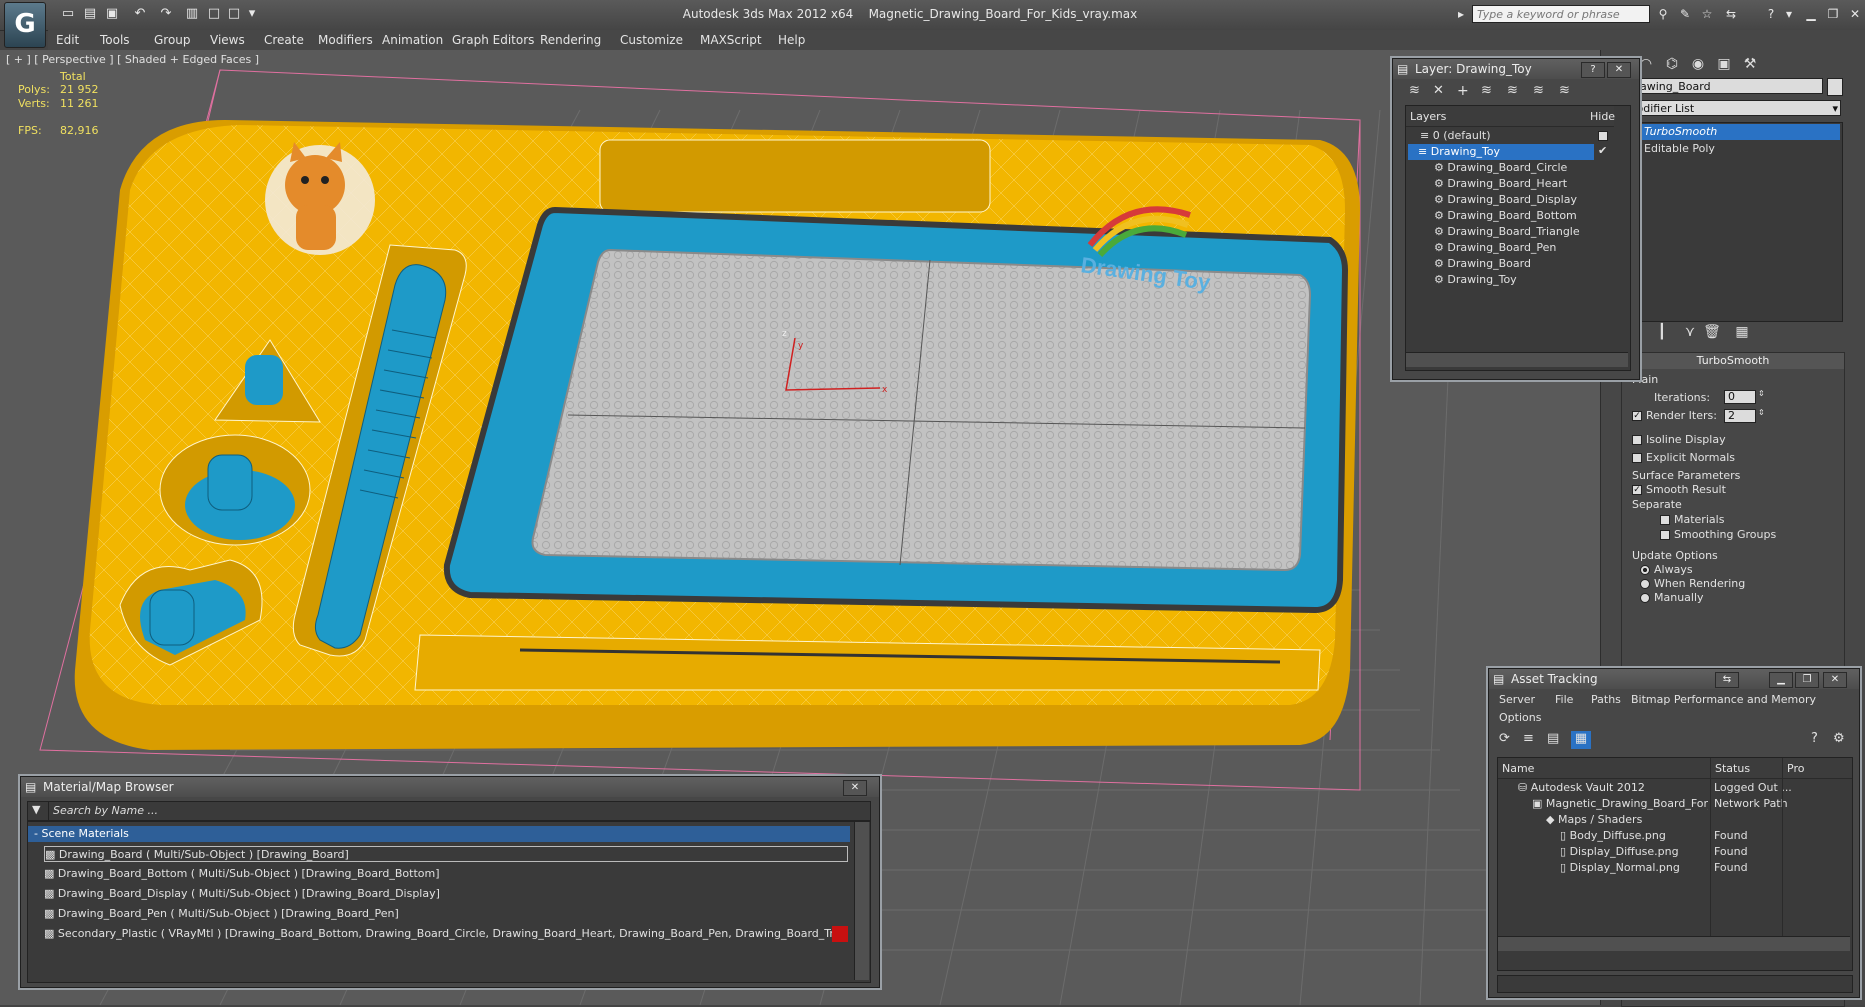 This screenshot has width=1865, height=1007. What do you see at coordinates (1620, 868) in the screenshot?
I see `asset-row-bitmap: ▯ Display_Normal.png` at bounding box center [1620, 868].